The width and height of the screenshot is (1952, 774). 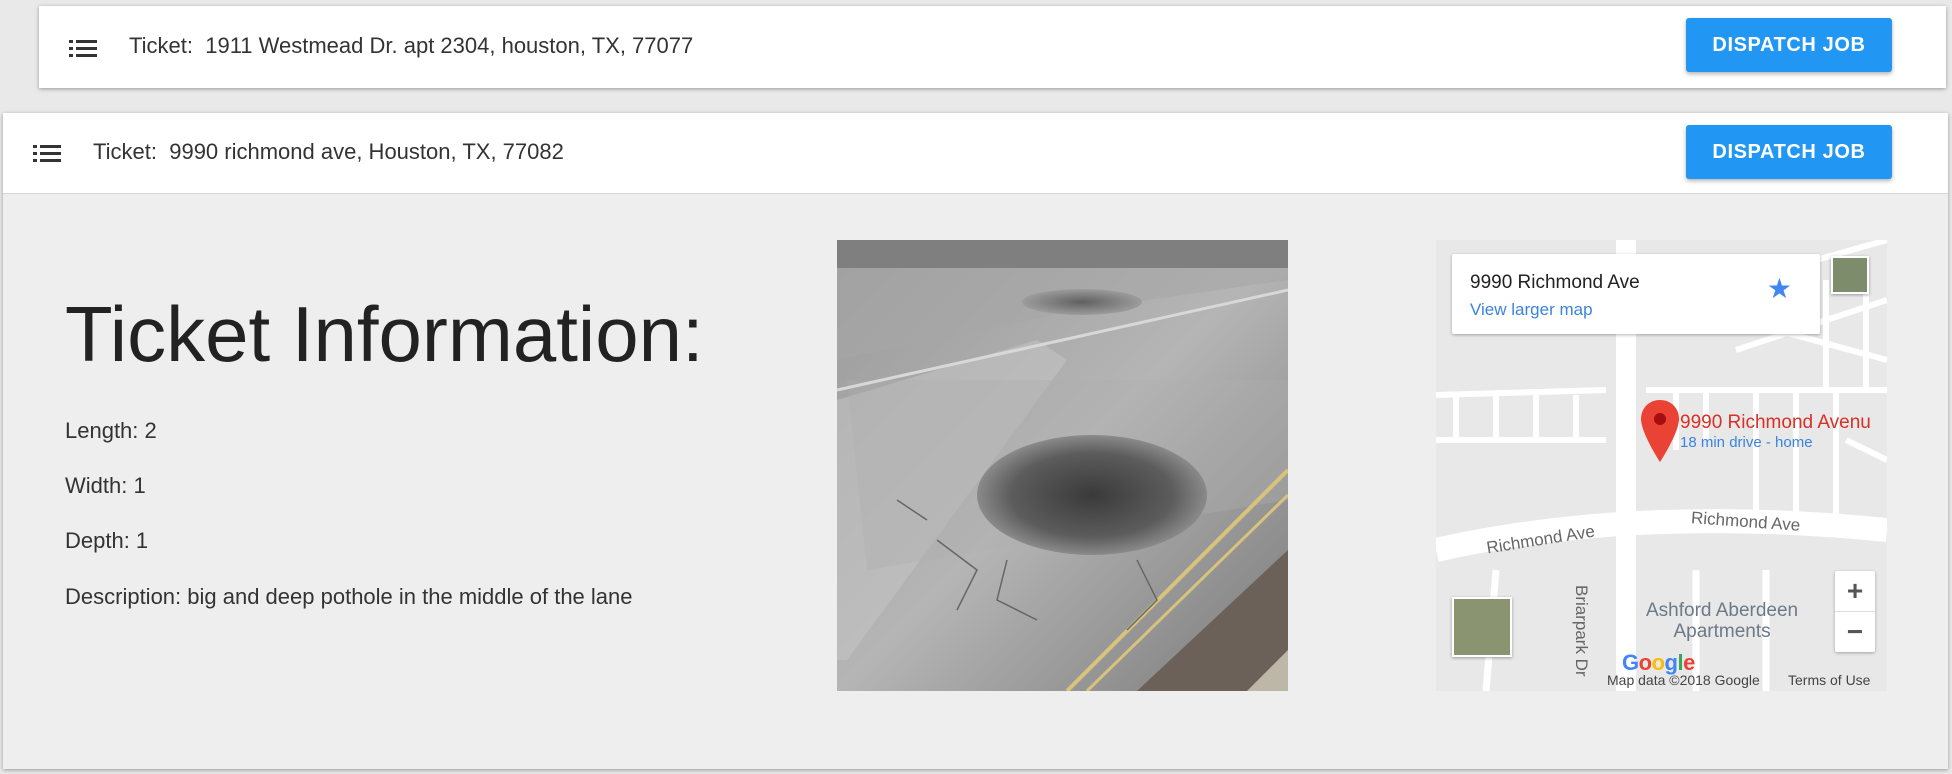 I want to click on zoom-control: + −, so click(x=1855, y=611).